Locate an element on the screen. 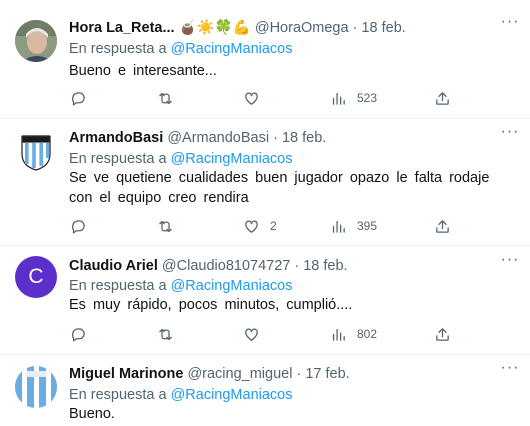 Image resolution: width=530 pixels, height=426 pixels. display-name: Miguel Marinone is located at coordinates (126, 374).